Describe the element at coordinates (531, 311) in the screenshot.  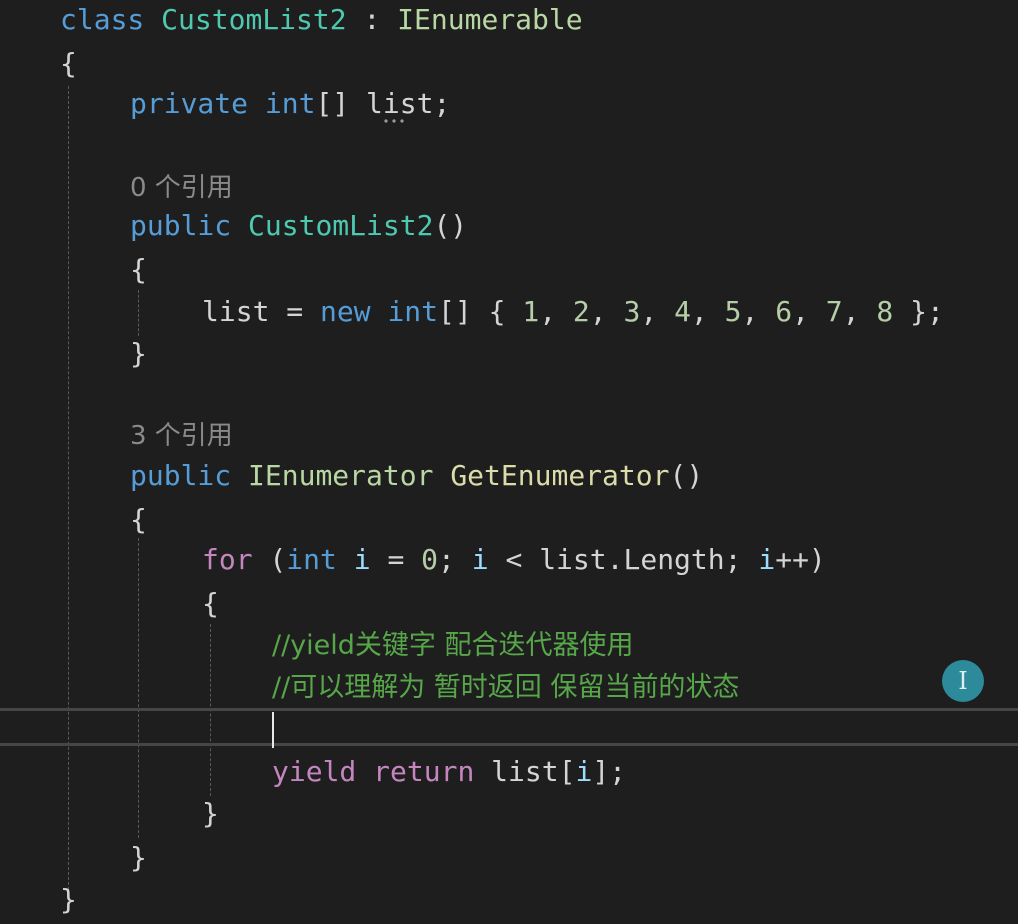
I see `array-value: 1` at that location.